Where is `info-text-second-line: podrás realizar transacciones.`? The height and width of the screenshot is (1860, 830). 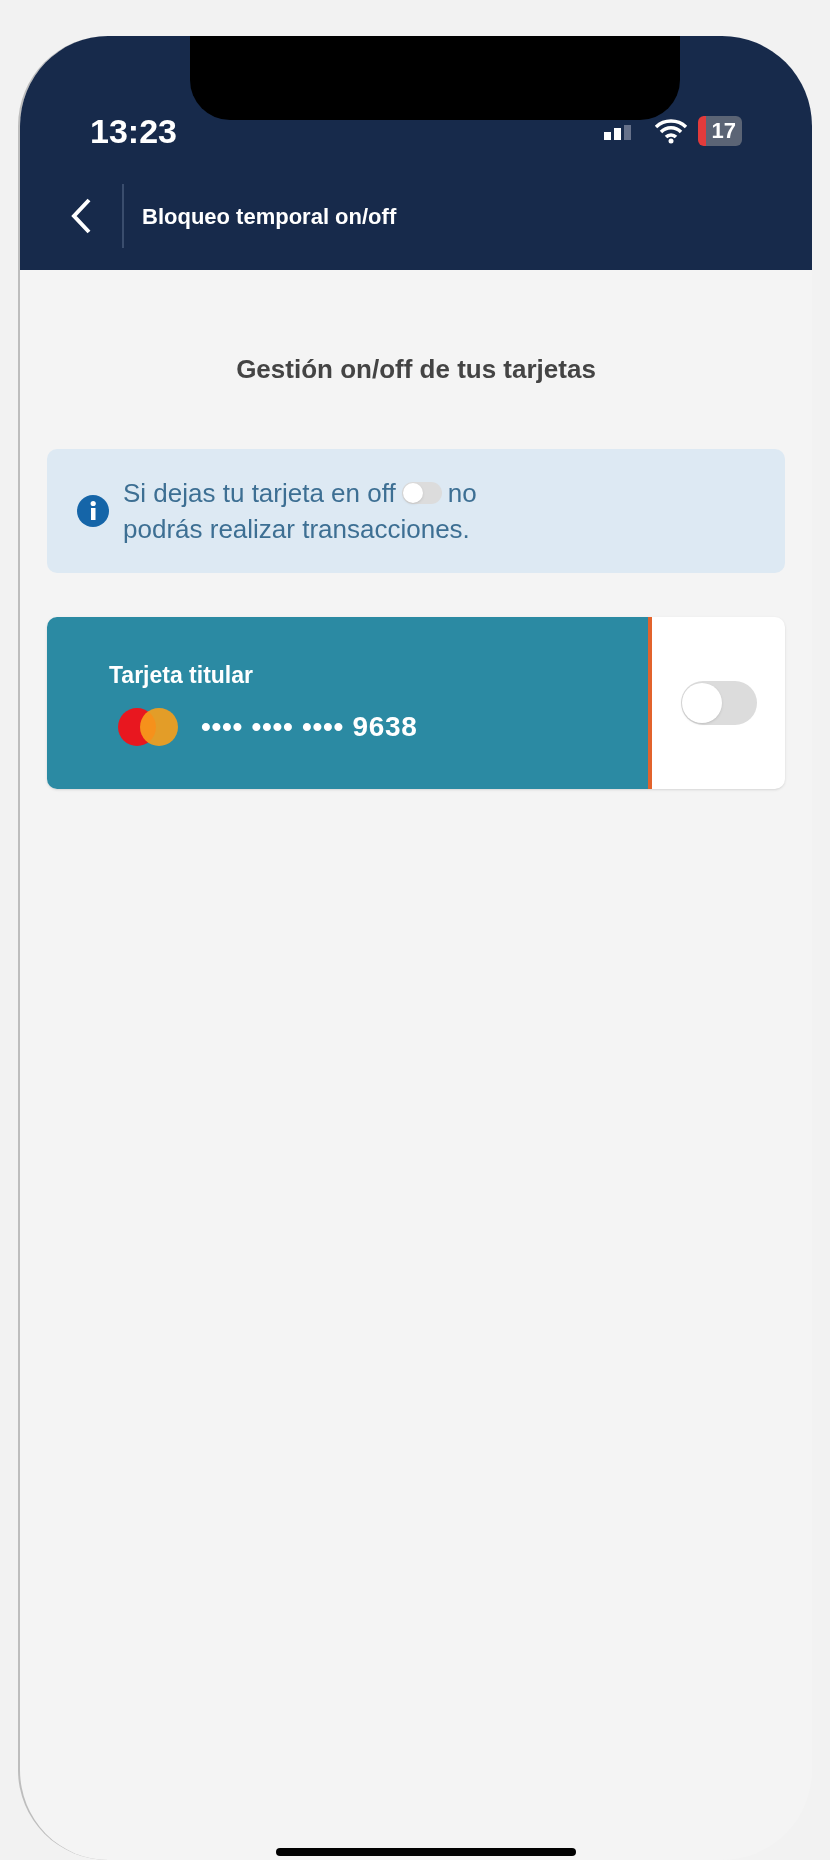
info-text-second-line: podrás realizar transacciones. is located at coordinates (296, 529).